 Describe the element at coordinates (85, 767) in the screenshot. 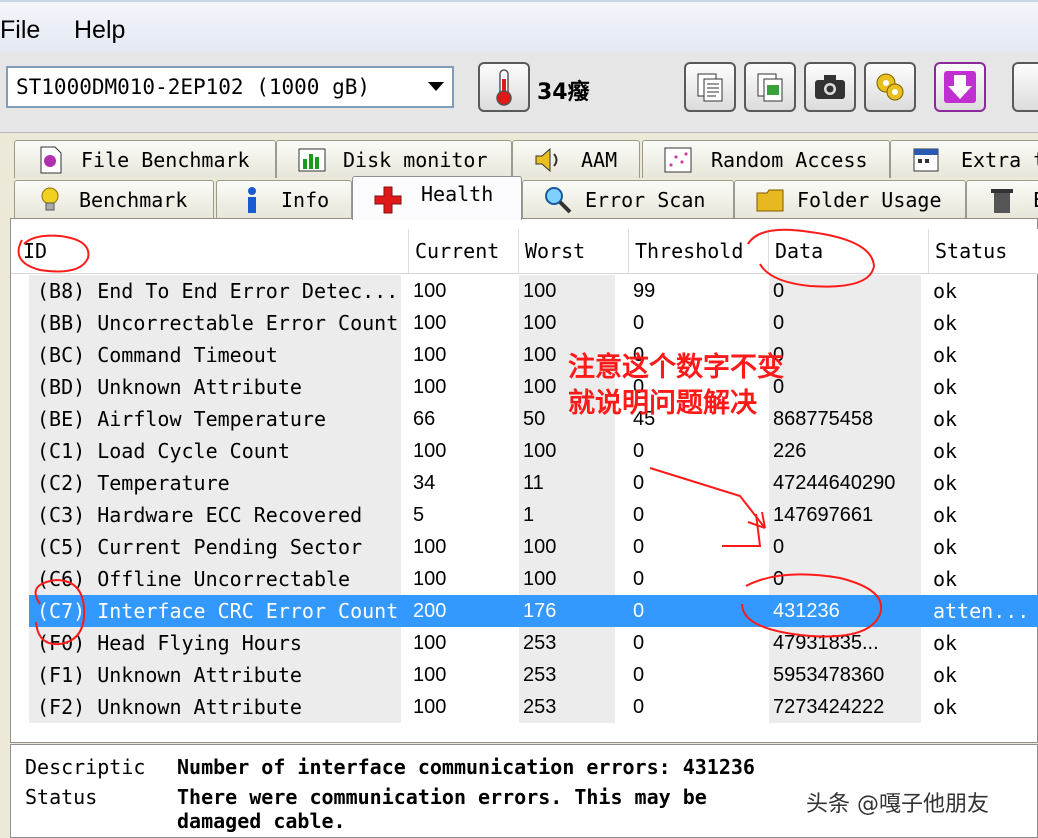

I see `description-label: Descriptic` at that location.